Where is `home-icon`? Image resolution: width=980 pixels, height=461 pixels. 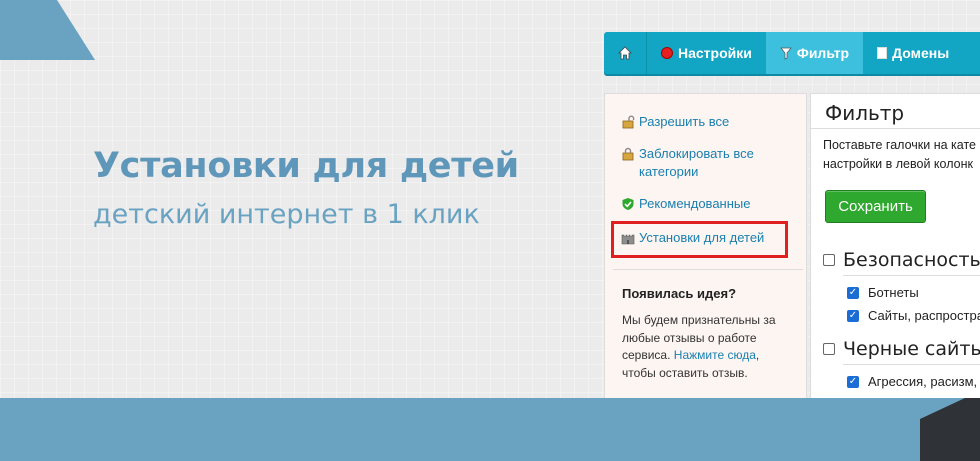 home-icon is located at coordinates (625, 53).